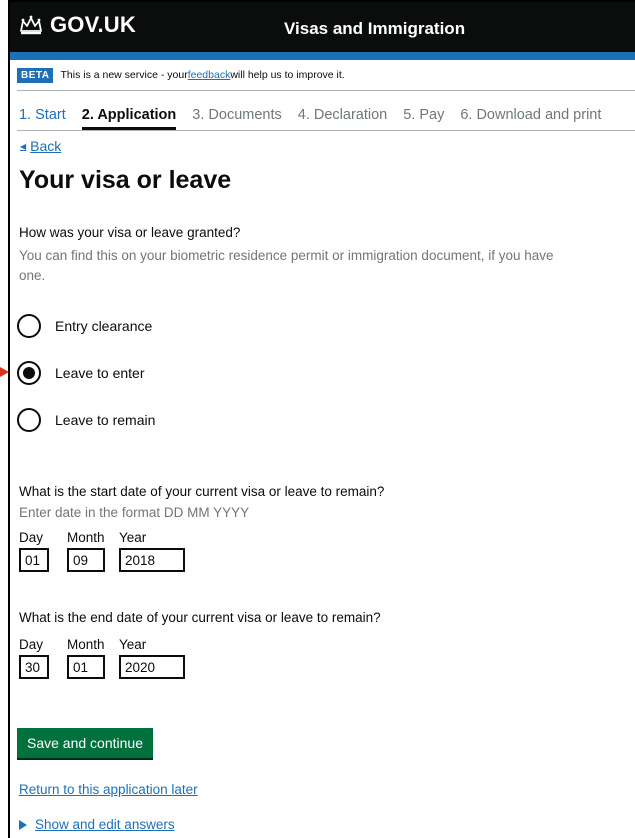 This screenshot has height=838, width=635. I want to click on end-year-item: Year, so click(152, 658).